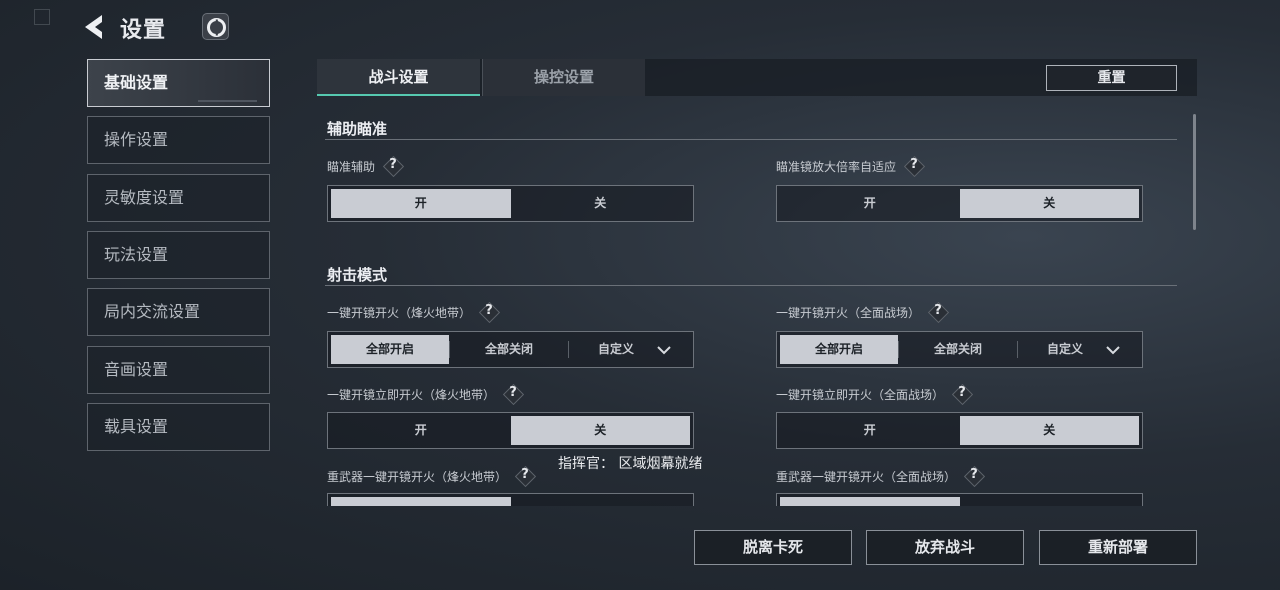 The image size is (1280, 590). What do you see at coordinates (773, 547) in the screenshot?
I see `unstuck-button: 脱离卡死` at bounding box center [773, 547].